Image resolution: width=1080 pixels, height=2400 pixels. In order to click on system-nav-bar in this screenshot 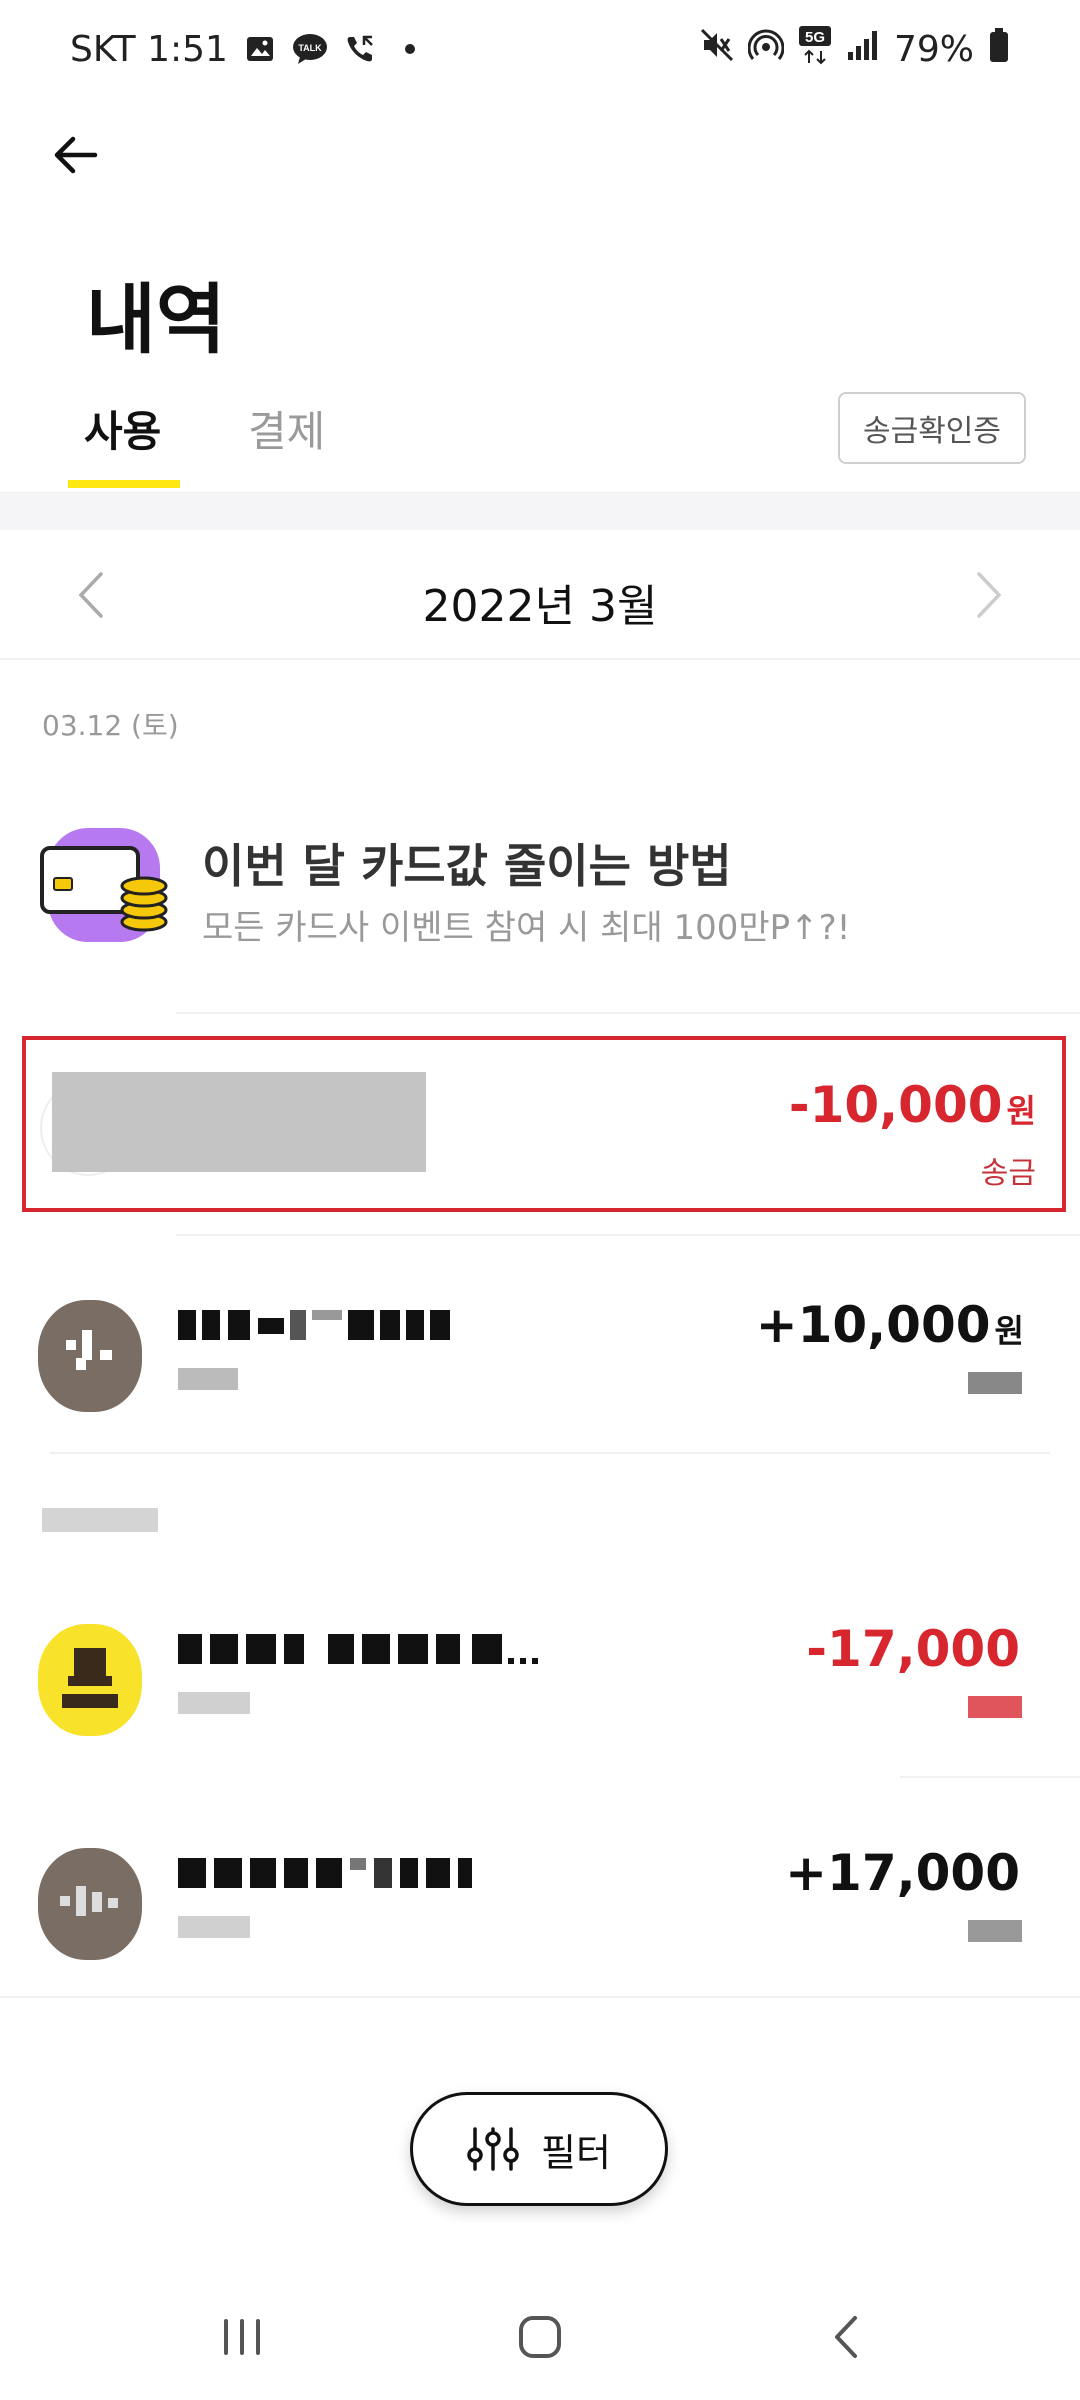, I will do `click(540, 2335)`.